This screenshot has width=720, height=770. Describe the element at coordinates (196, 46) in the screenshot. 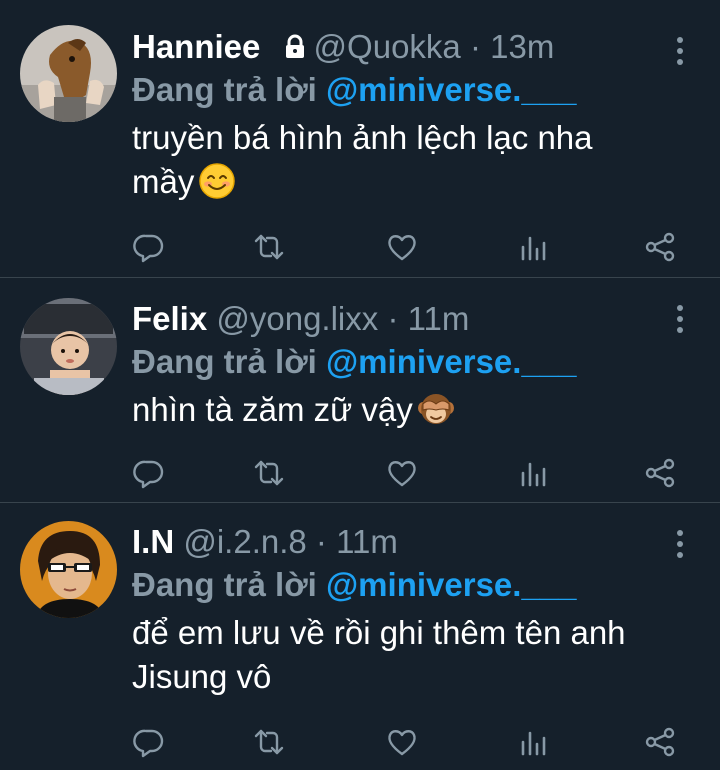

I see `display-name: Hanniee` at that location.